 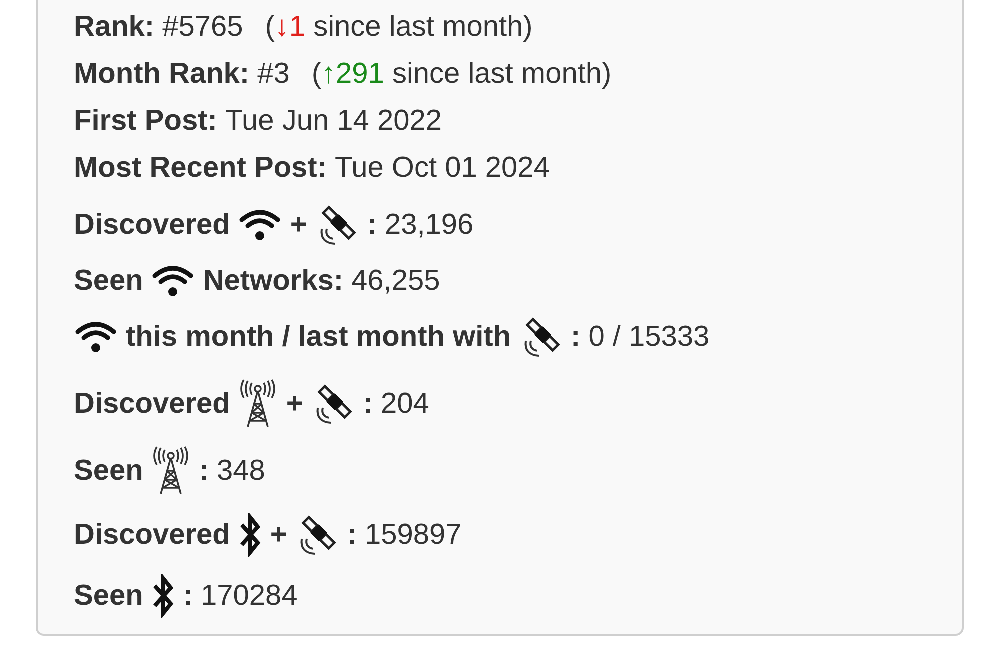 I want to click on stat-value: 159897, so click(x=413, y=535).